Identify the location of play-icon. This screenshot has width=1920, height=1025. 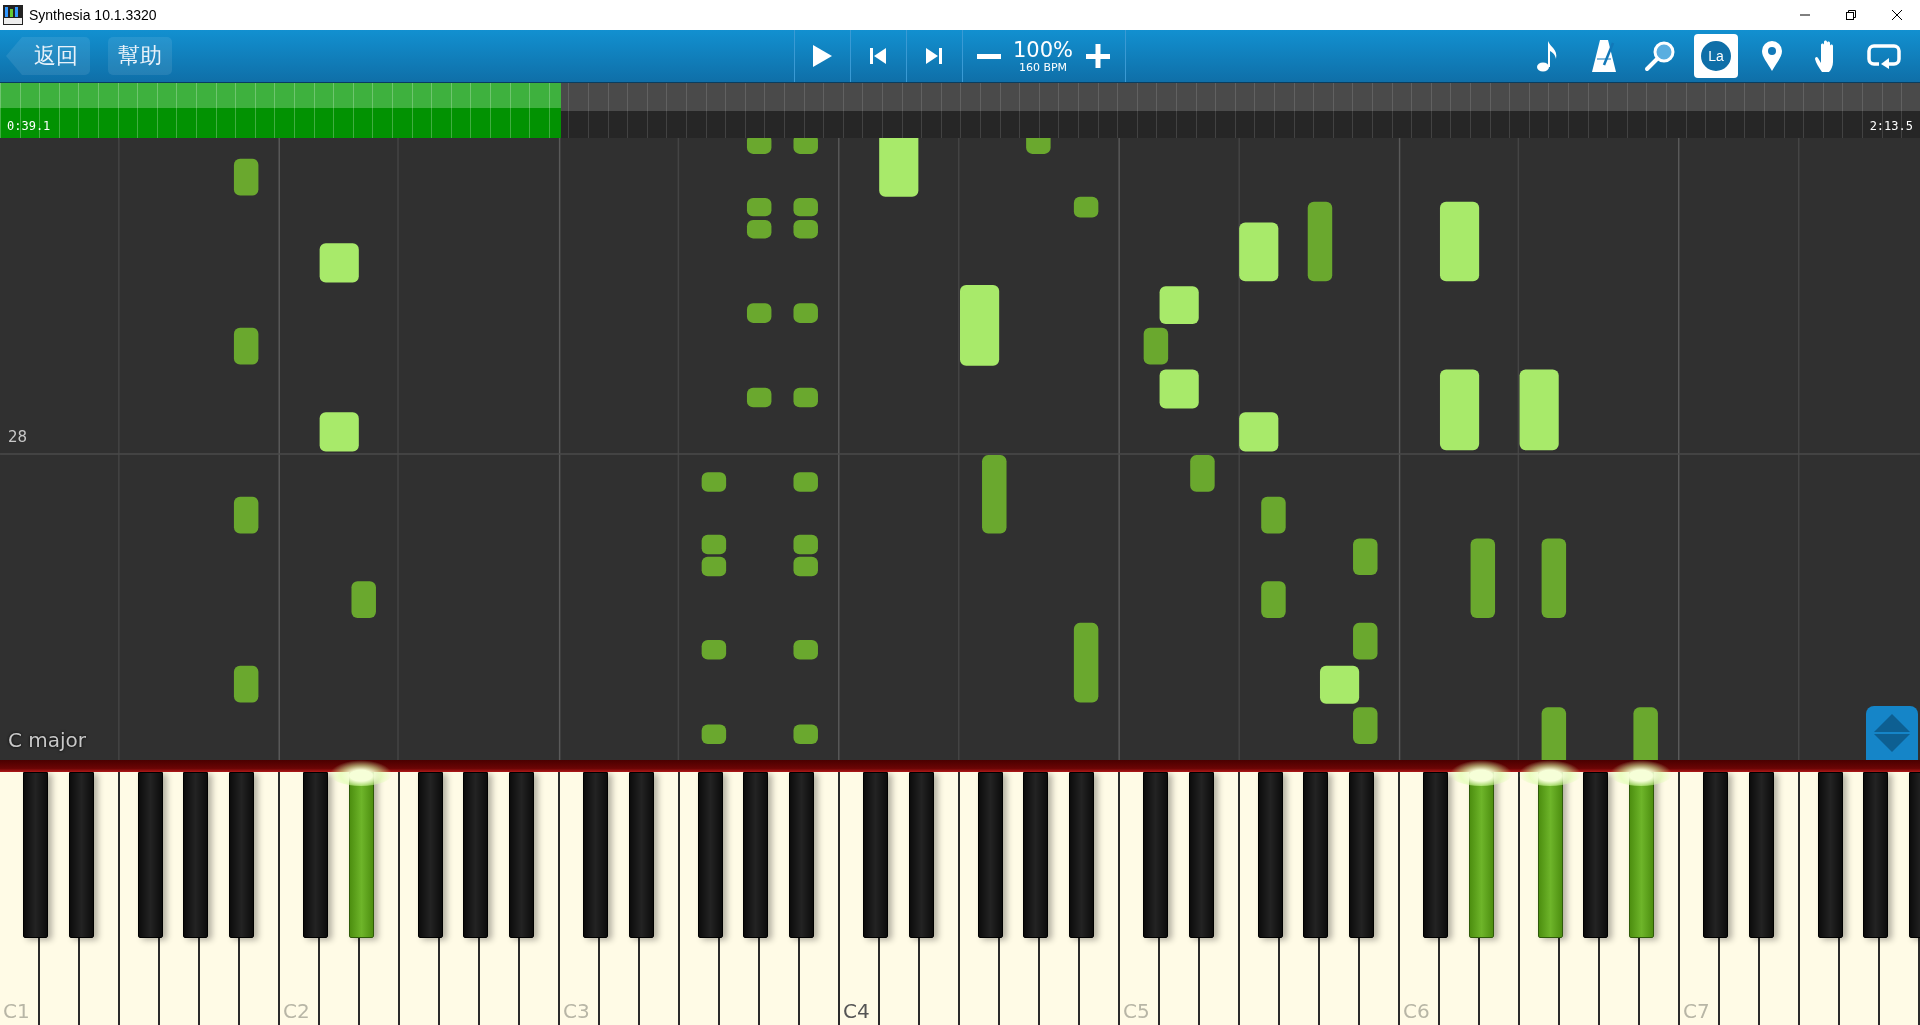
(822, 56).